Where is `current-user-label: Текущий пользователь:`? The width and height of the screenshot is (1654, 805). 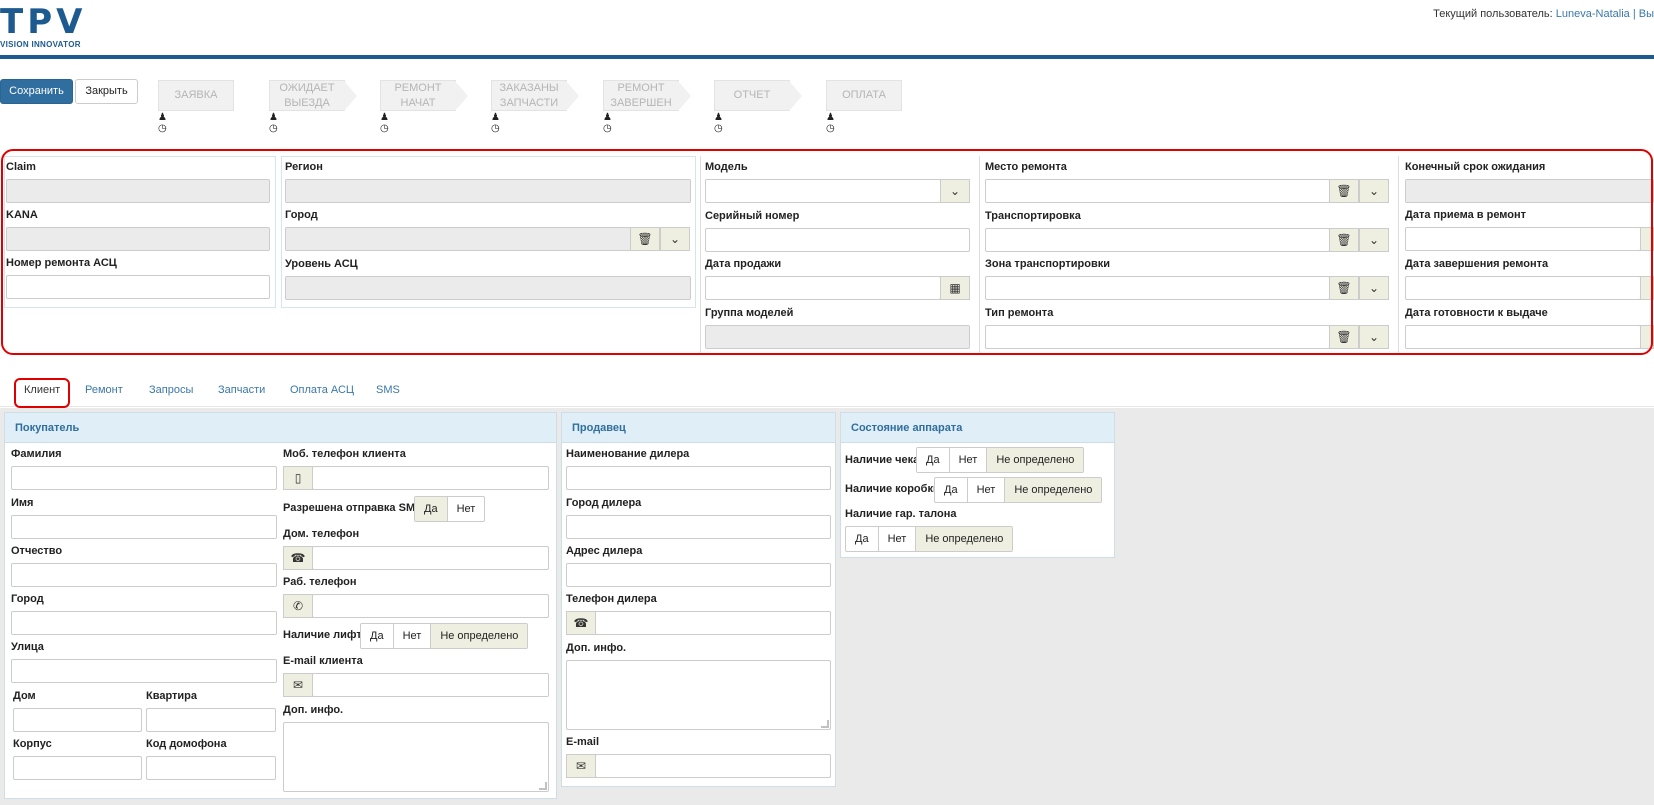
current-user-label: Текущий пользователь: is located at coordinates (1493, 14).